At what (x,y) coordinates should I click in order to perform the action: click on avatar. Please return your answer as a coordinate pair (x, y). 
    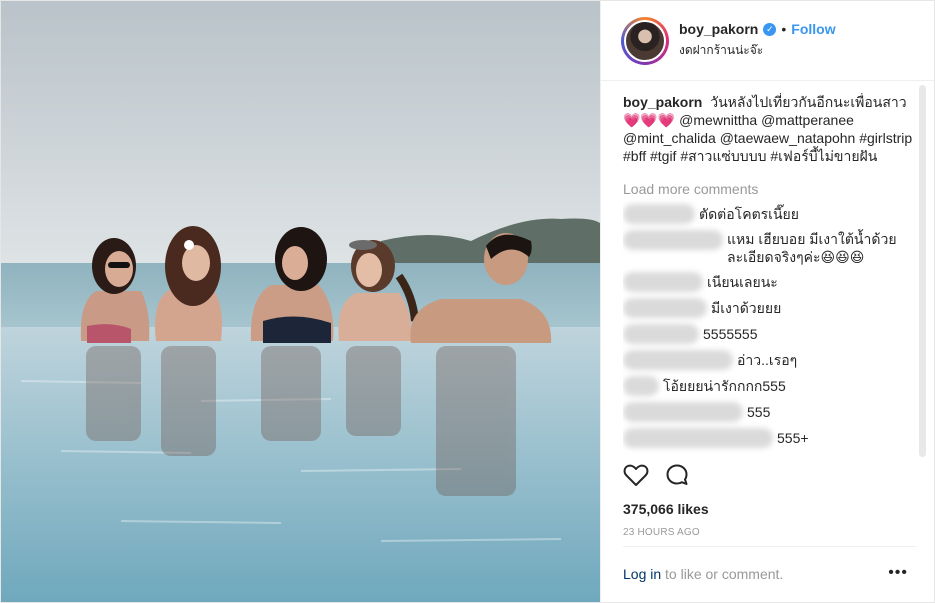
    Looking at the image, I should click on (645, 40).